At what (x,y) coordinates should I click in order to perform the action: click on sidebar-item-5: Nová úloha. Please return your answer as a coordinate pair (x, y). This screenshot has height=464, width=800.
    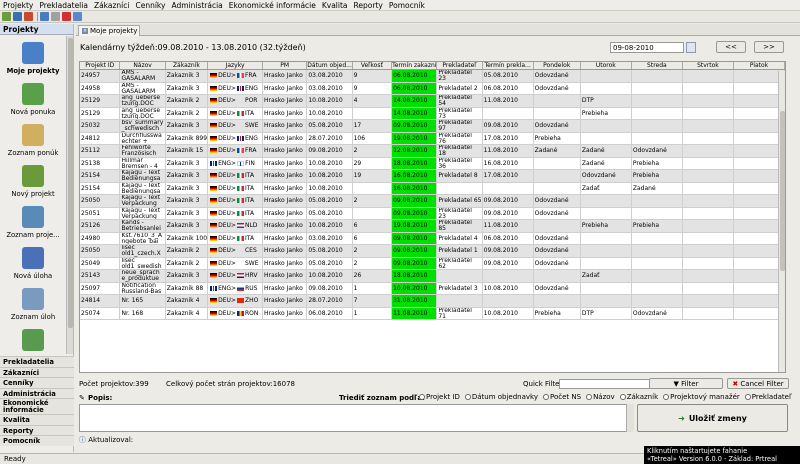
    Looking at the image, I should click on (33, 261).